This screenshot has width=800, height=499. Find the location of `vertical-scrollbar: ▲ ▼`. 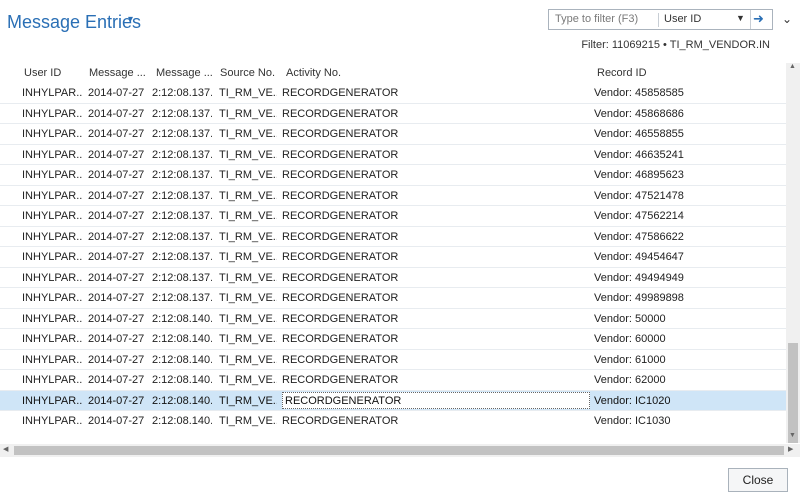

vertical-scrollbar: ▲ ▼ is located at coordinates (793, 253).